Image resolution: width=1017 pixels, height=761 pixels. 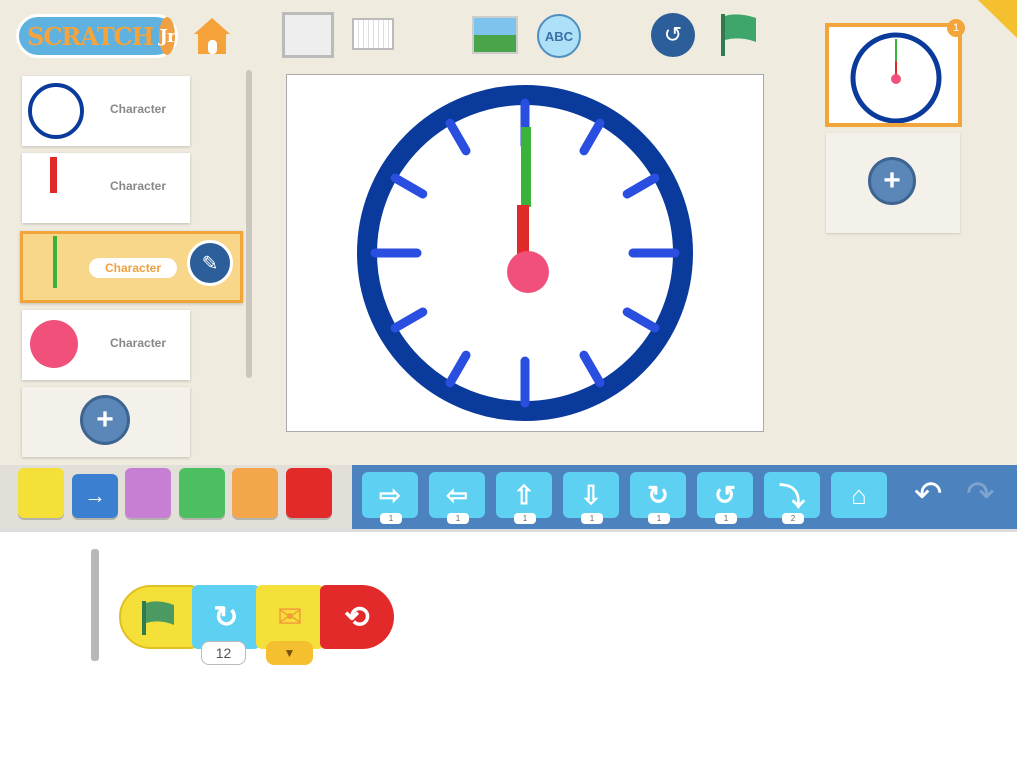 What do you see at coordinates (956, 28) in the screenshot?
I see `page-count-badge: 1` at bounding box center [956, 28].